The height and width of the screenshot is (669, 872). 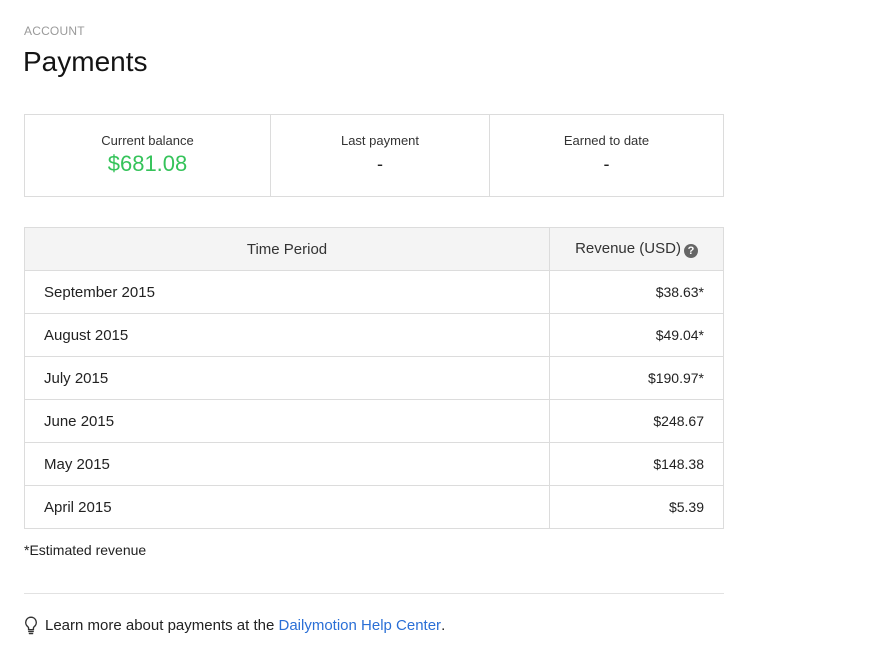 What do you see at coordinates (287, 507) in the screenshot?
I see `row-period: April 2015` at bounding box center [287, 507].